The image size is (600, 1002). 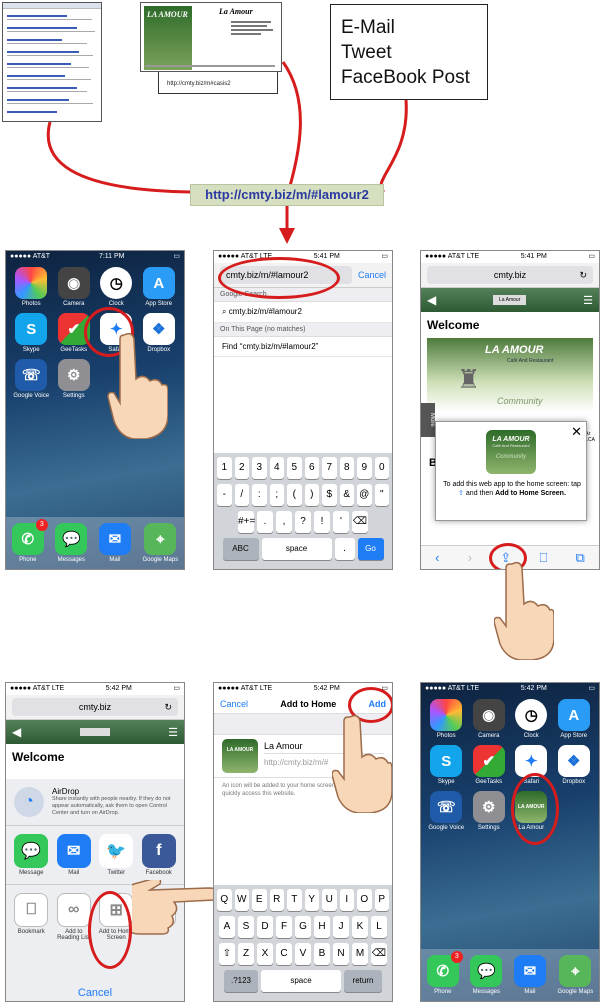 I want to click on symbol-key: ", so click(x=381, y=495).